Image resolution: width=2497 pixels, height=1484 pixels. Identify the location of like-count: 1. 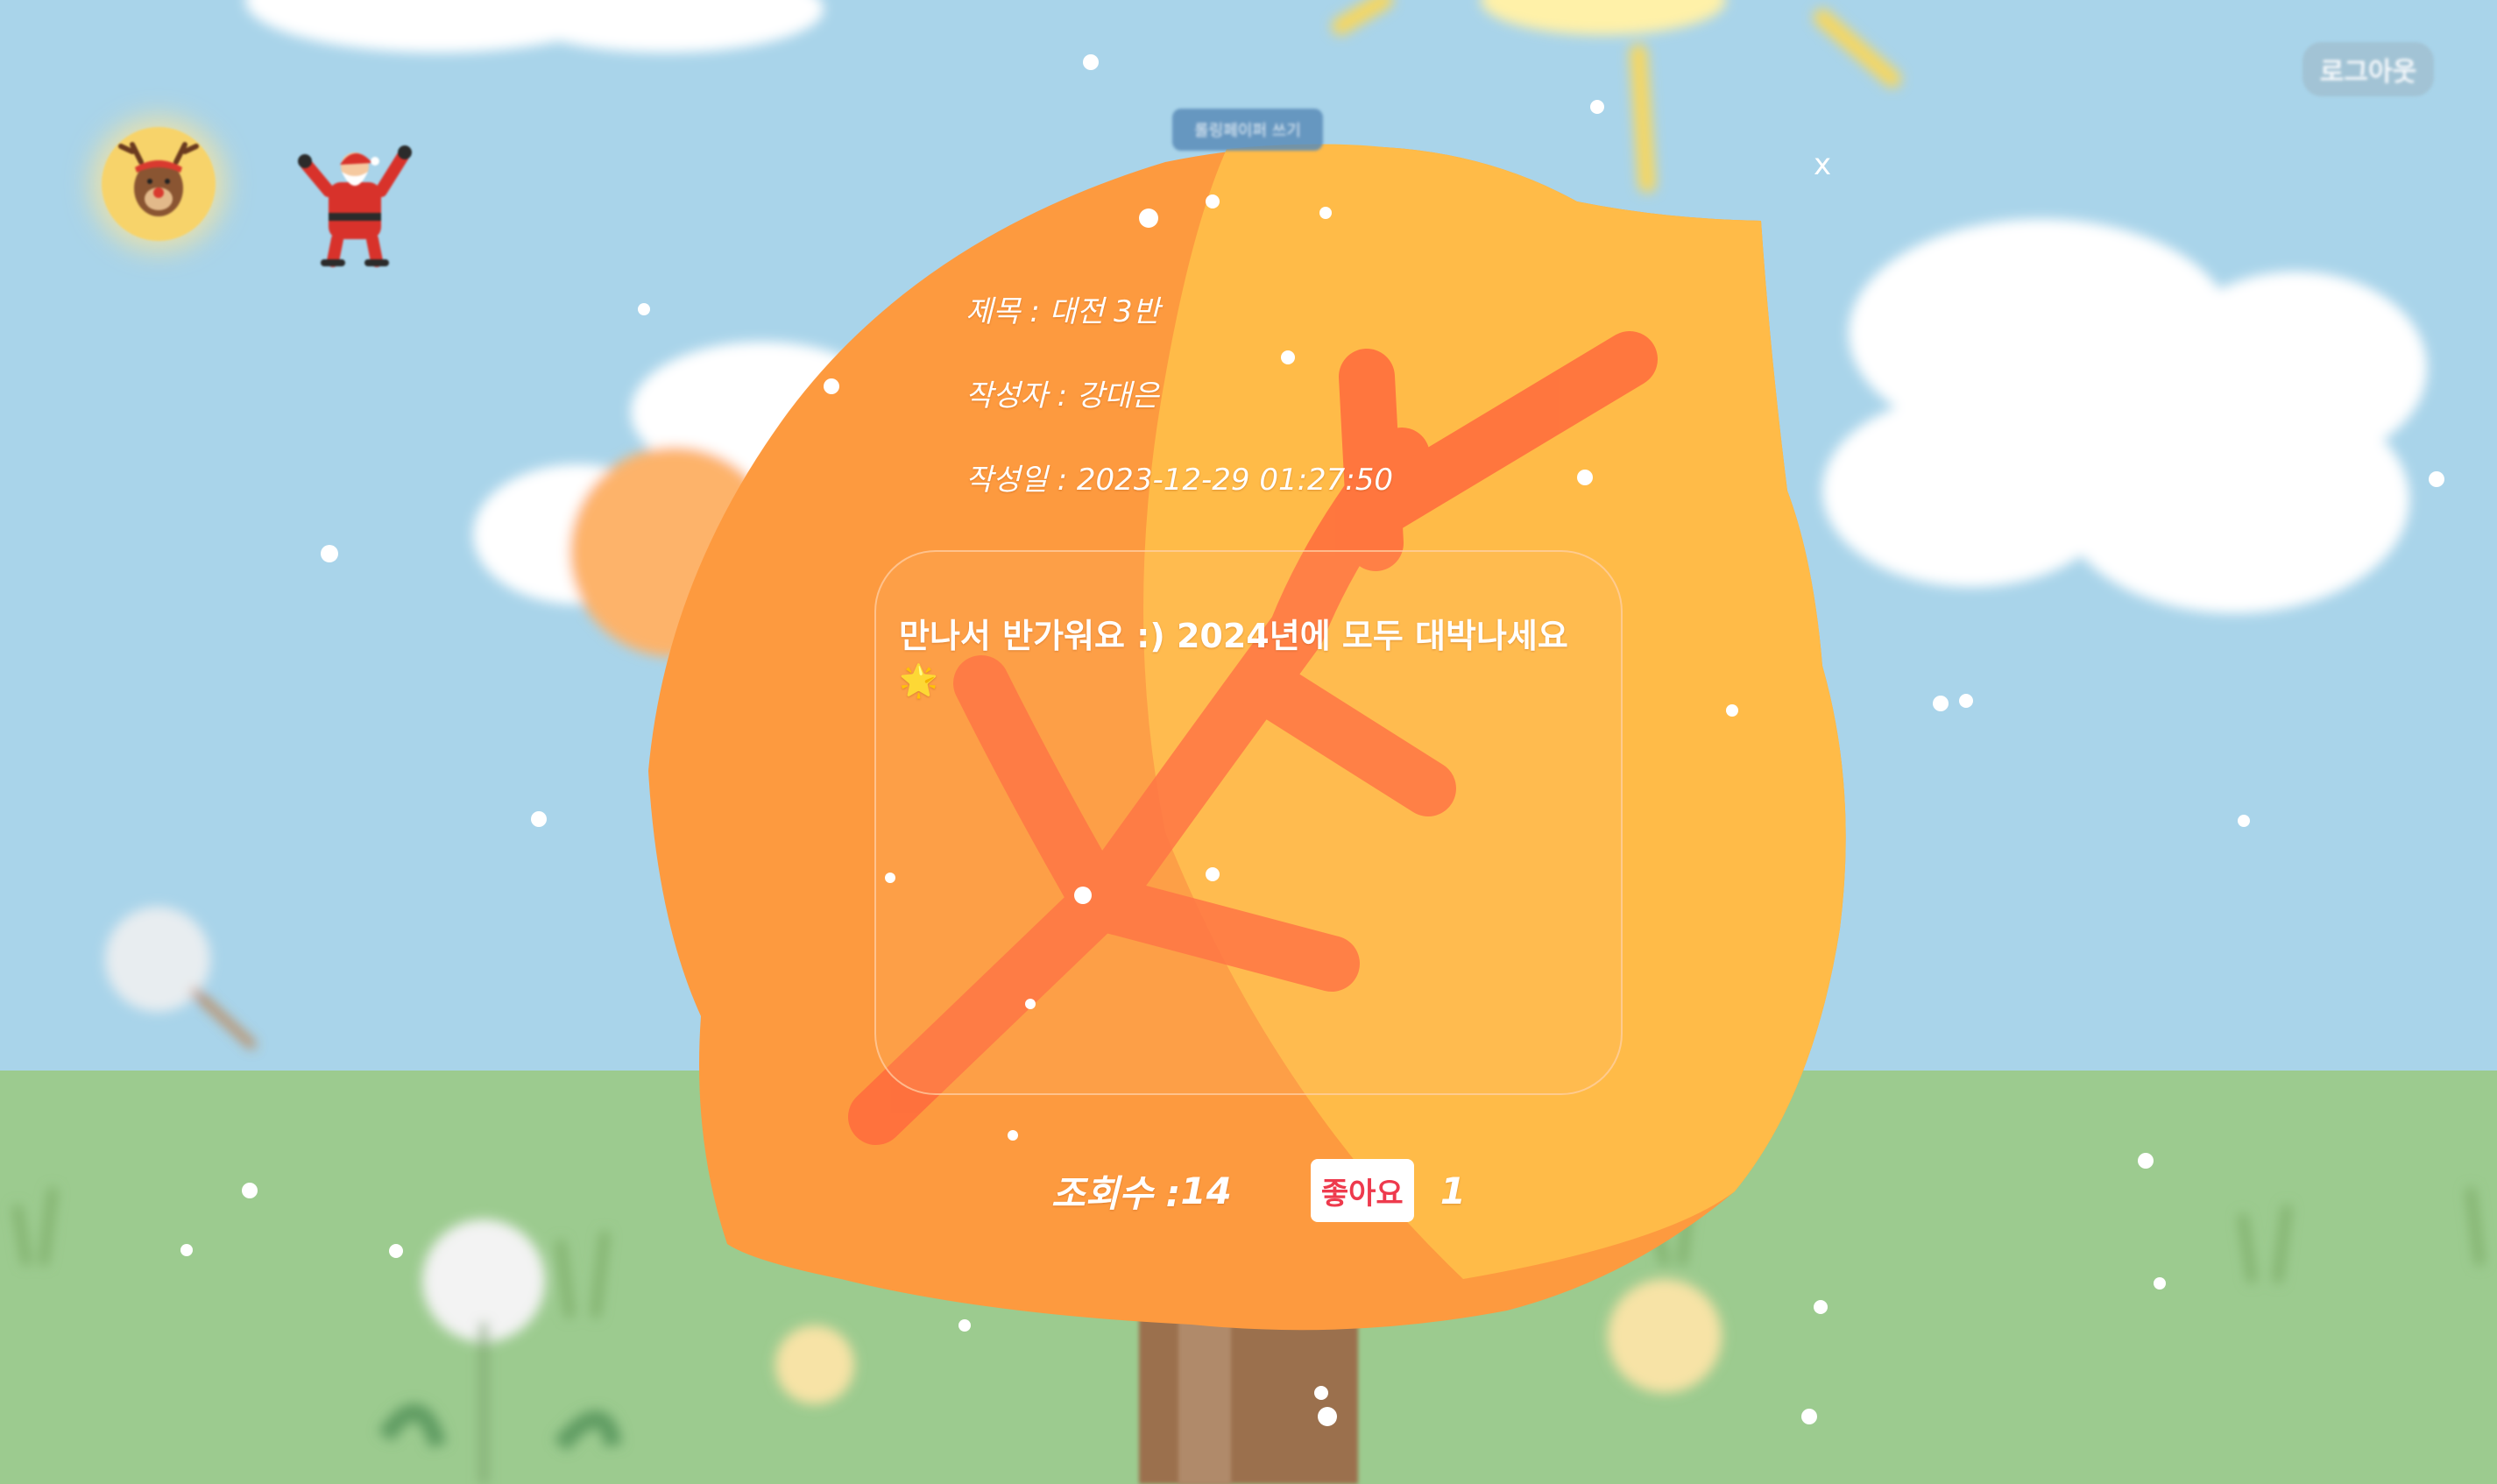
(1453, 1190).